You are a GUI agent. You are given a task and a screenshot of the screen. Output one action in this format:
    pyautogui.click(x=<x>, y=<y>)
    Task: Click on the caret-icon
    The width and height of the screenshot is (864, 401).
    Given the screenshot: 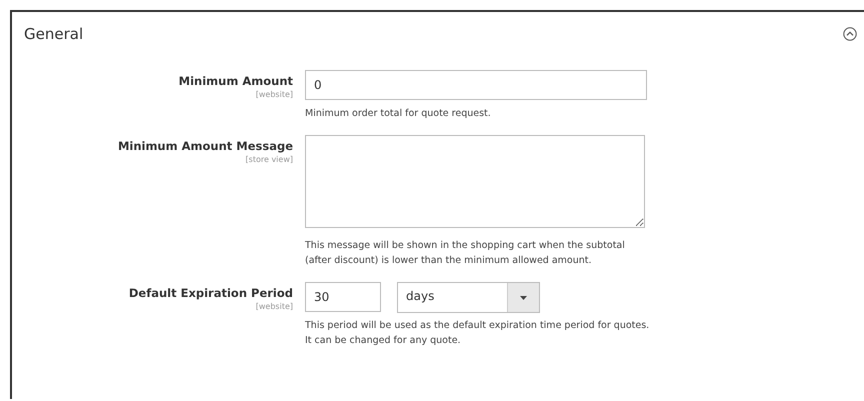 What is the action you would take?
    pyautogui.click(x=523, y=298)
    